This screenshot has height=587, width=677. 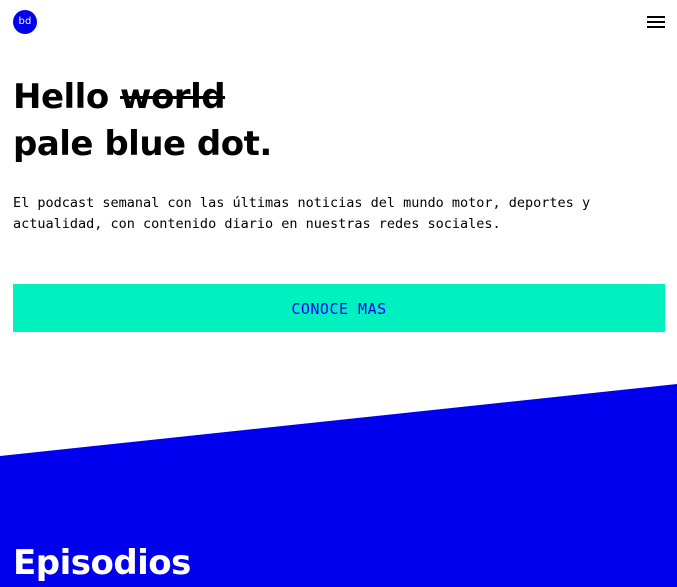 What do you see at coordinates (25, 22) in the screenshot?
I see `logo: bd` at bounding box center [25, 22].